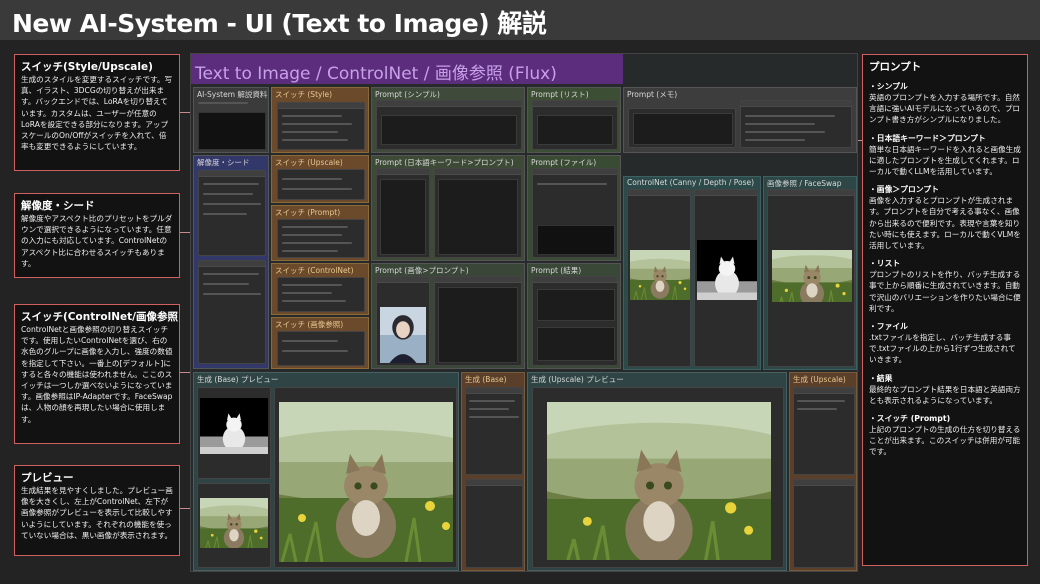 This screenshot has height=584, width=1040. I want to click on group-base-preview: 生成 (Base) プレビュー, so click(326, 471).